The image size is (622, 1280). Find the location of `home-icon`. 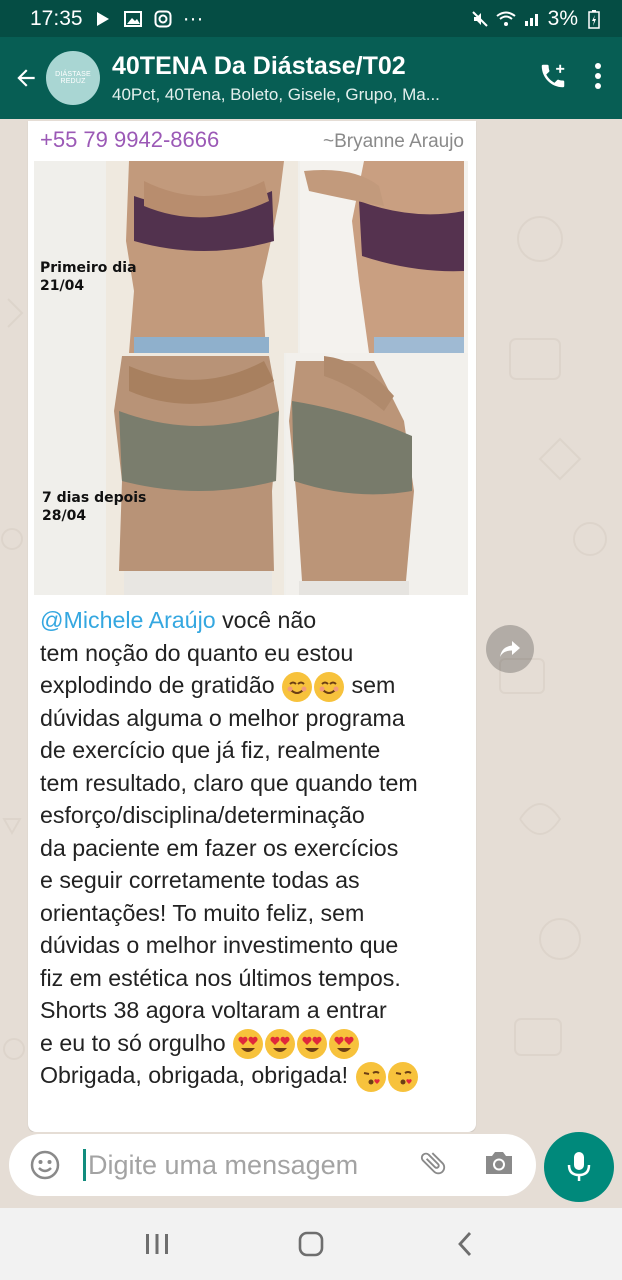

home-icon is located at coordinates (311, 1244).